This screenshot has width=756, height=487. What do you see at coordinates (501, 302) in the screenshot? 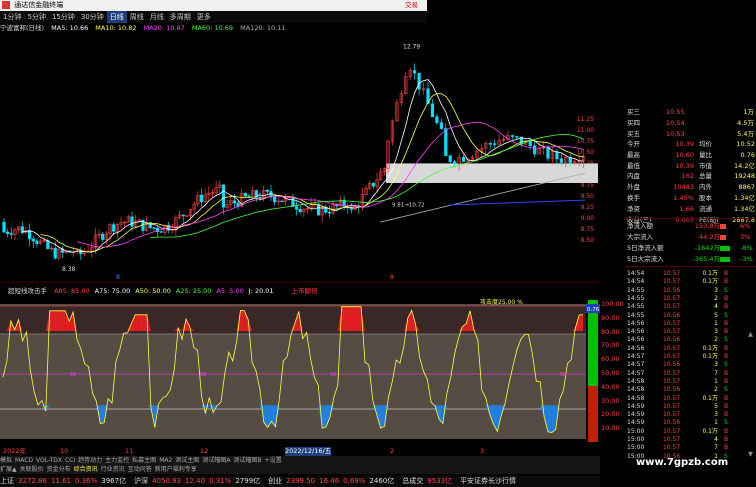
I see `attack-label: 攻击度25.00 %` at bounding box center [501, 302].